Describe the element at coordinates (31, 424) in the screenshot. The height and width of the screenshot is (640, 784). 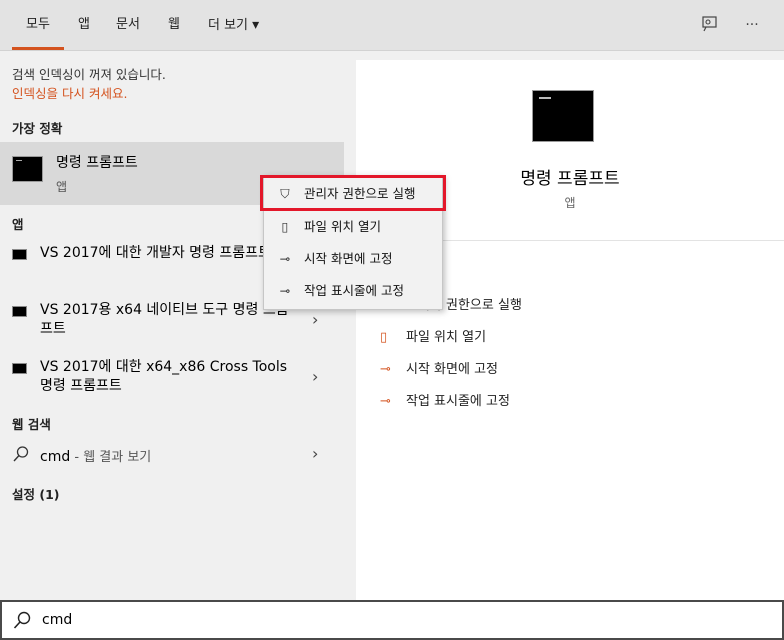
I see `section-web-search: 웹 검색` at that location.